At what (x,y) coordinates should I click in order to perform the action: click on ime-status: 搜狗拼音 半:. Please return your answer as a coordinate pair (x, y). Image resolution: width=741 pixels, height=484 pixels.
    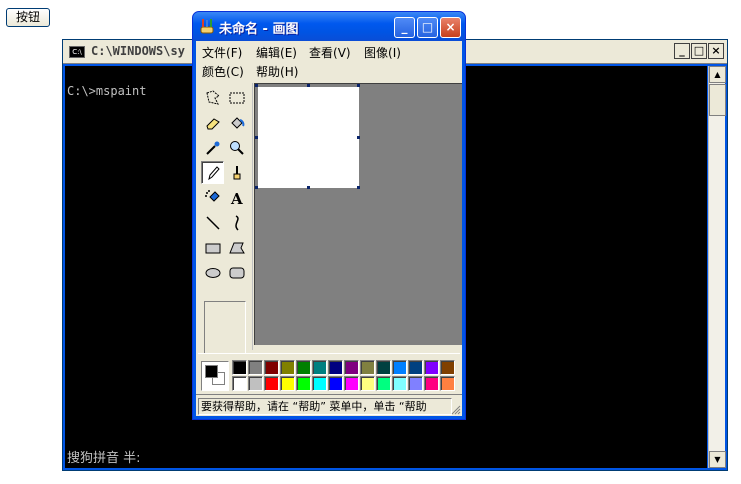
    Looking at the image, I should click on (104, 458).